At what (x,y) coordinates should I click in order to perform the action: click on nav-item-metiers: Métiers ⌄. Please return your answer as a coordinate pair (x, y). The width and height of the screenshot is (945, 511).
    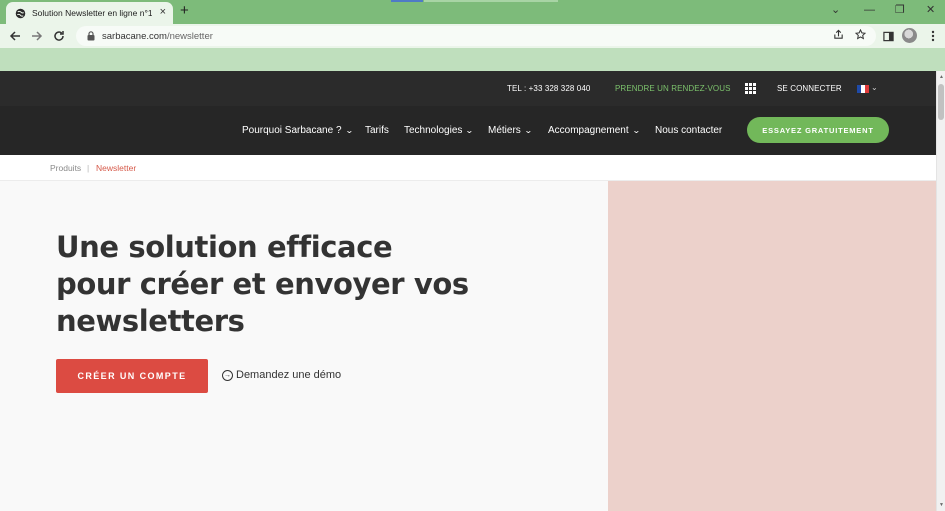
    Looking at the image, I should click on (510, 130).